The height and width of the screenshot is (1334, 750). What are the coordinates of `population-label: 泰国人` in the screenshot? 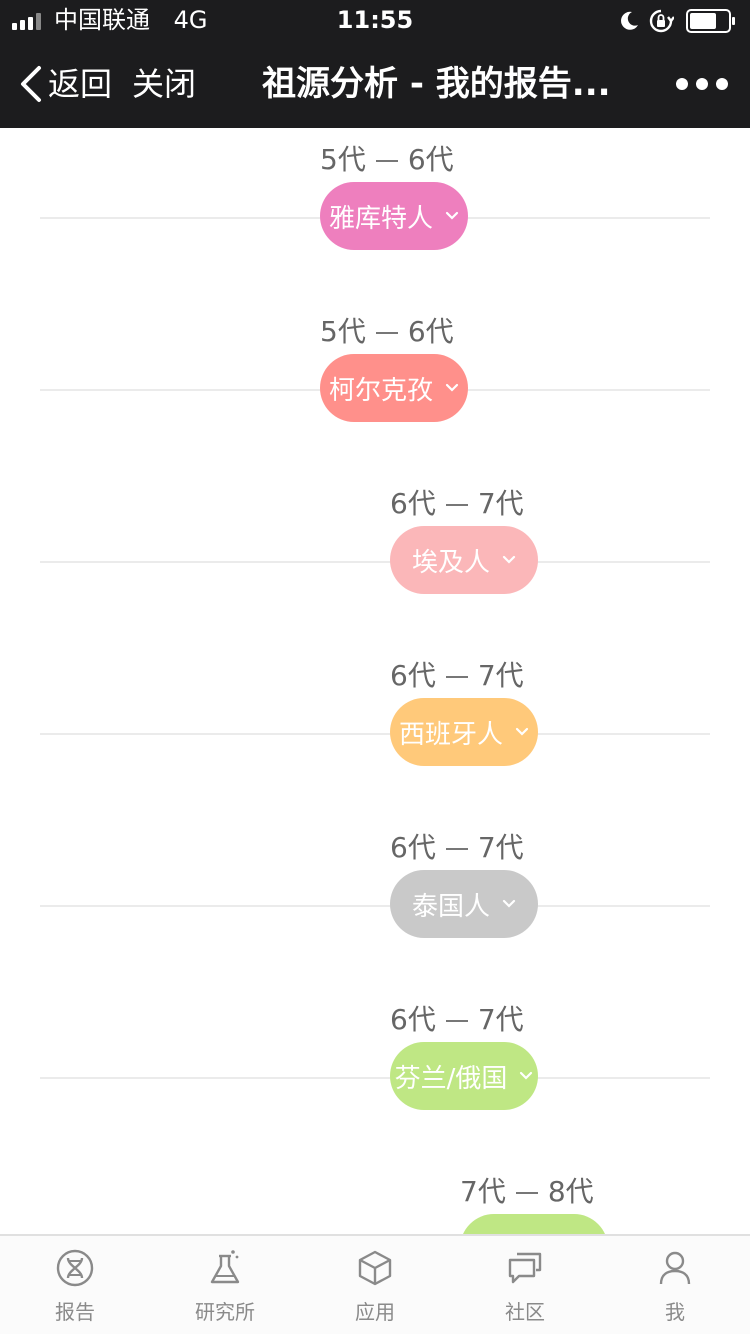 It's located at (450, 906).